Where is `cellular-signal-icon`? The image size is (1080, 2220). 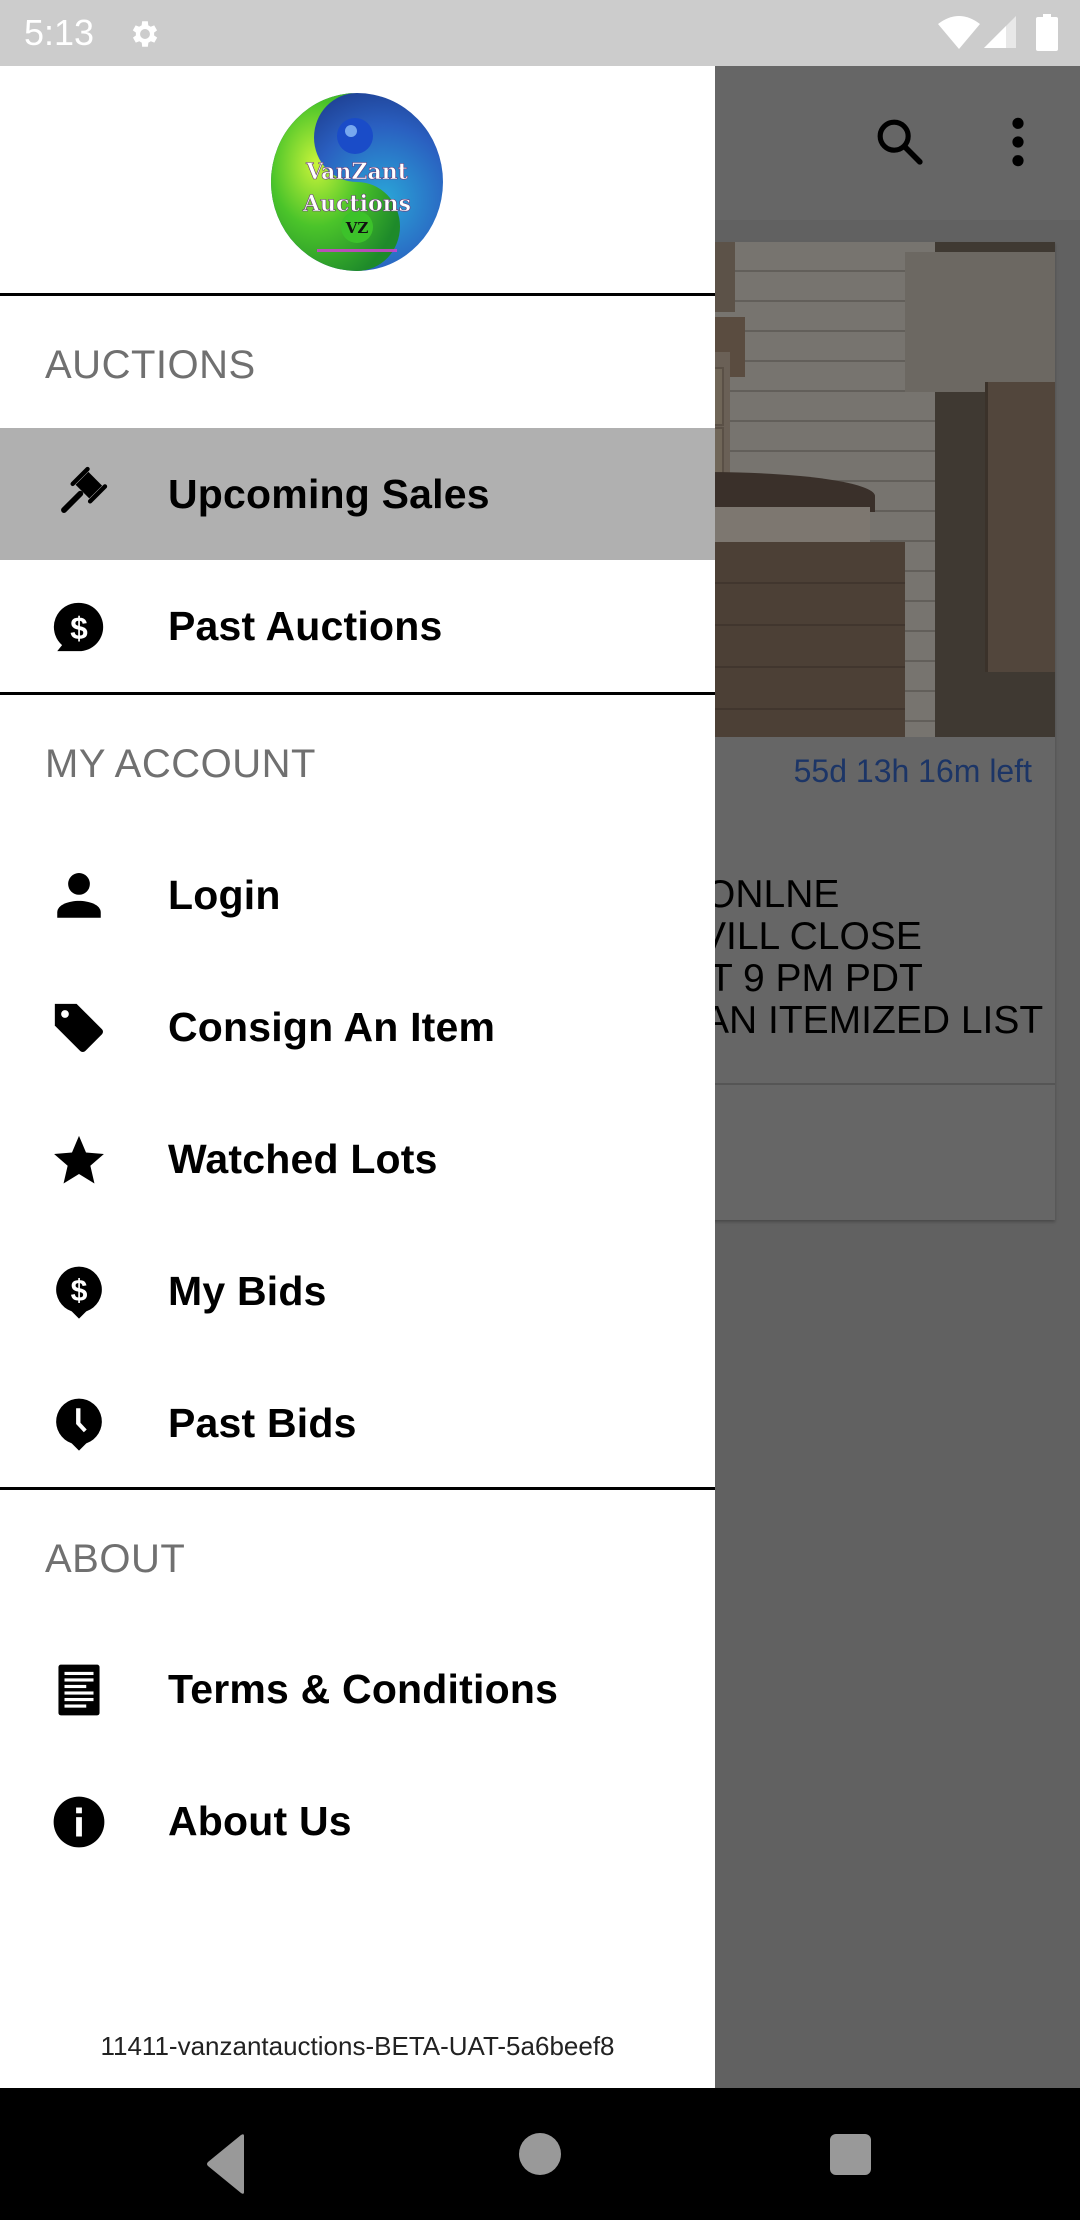 cellular-signal-icon is located at coordinates (1000, 32).